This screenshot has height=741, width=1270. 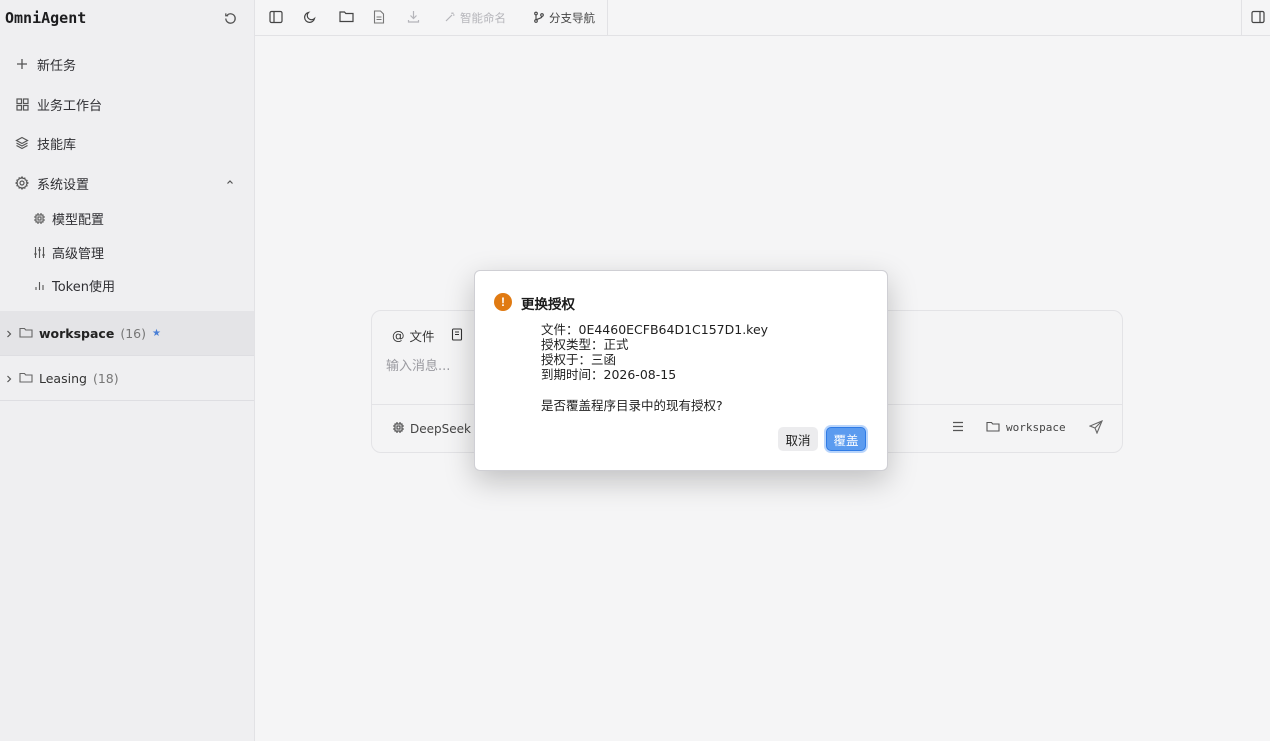 I want to click on smart-name-button: 智能命名, so click(x=475, y=18).